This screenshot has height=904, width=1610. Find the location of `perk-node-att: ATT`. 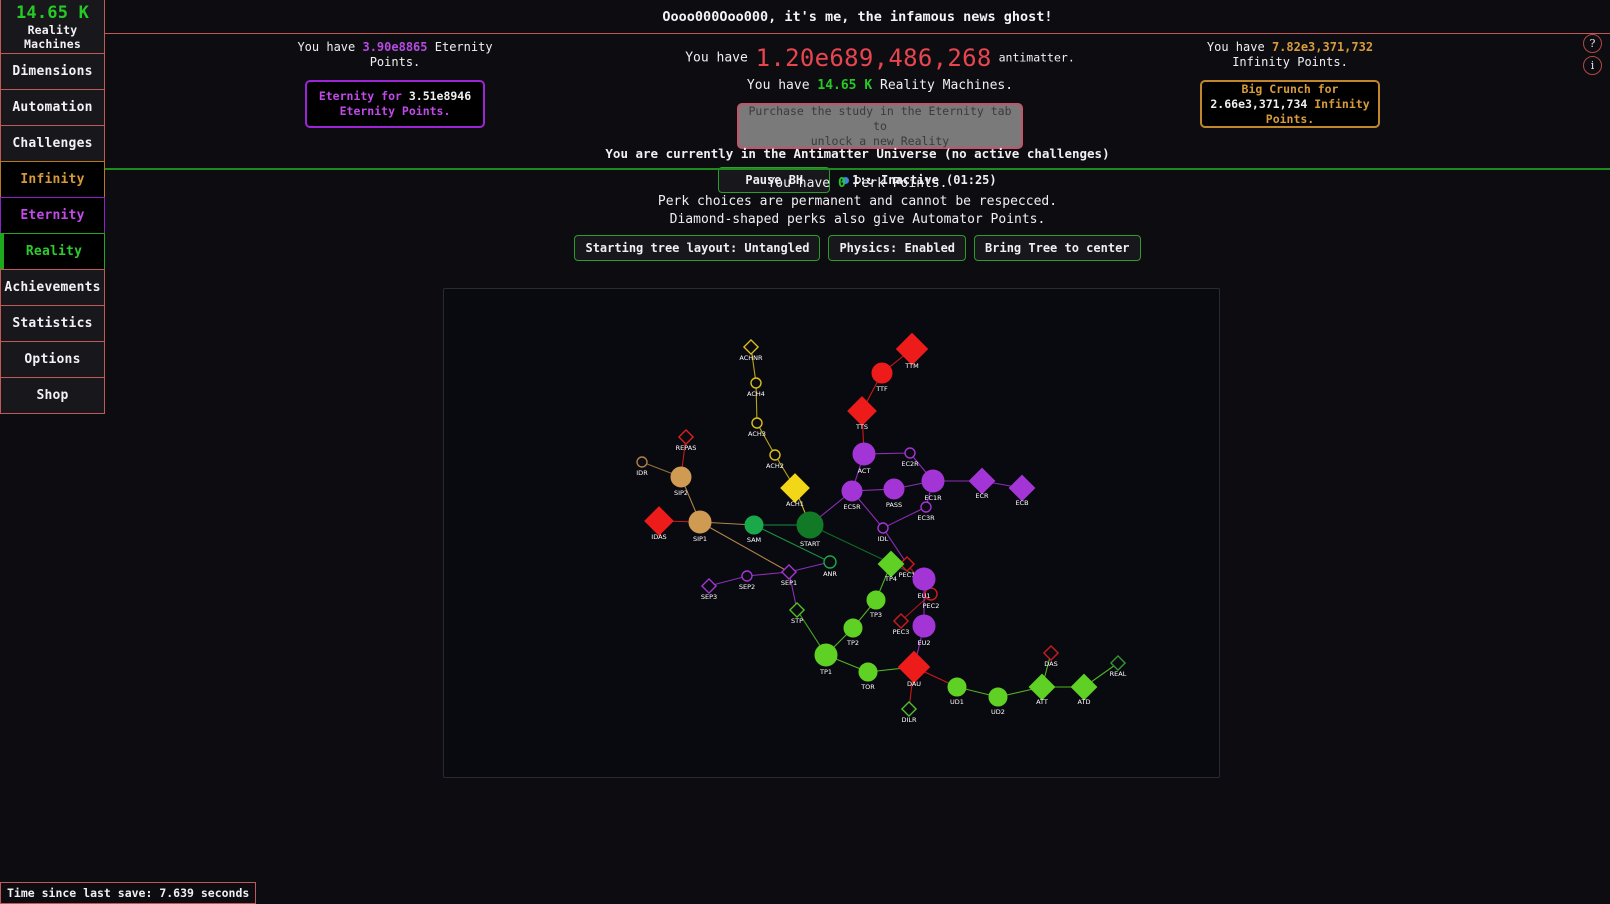

perk-node-att: ATT is located at coordinates (1042, 689).